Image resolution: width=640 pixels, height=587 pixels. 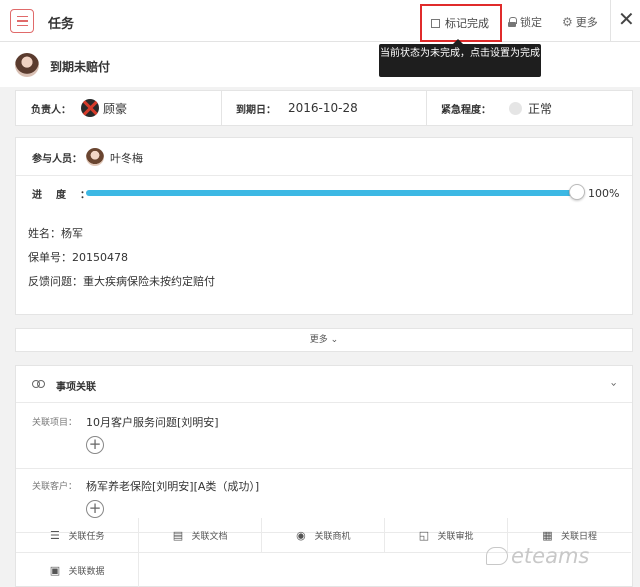 I want to click on add-customer-button: +, so click(x=95, y=509).